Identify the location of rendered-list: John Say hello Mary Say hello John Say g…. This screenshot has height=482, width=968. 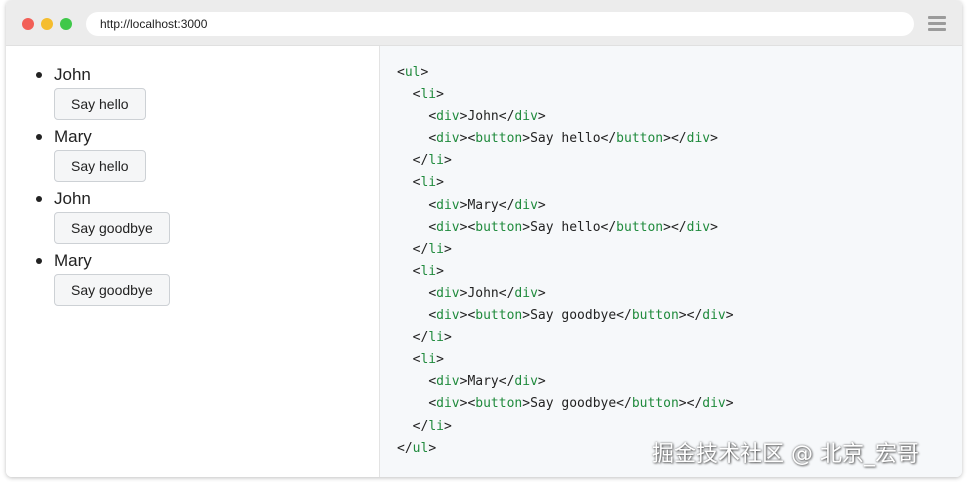
(102, 188).